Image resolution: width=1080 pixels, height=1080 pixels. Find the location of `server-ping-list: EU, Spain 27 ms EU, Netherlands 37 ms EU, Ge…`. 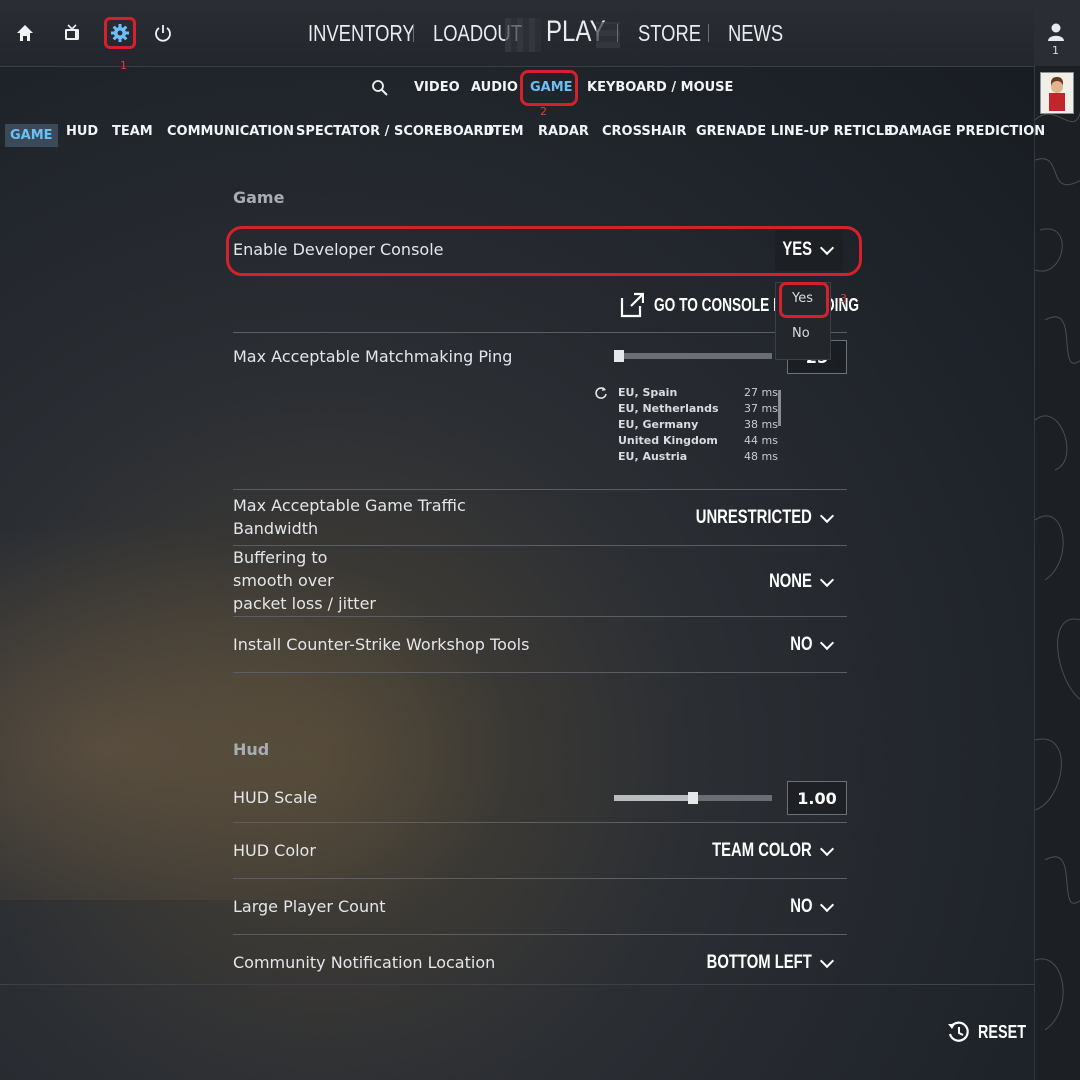

server-ping-list: EU, Spain 27 ms EU, Netherlands 37 ms EU, Ge… is located at coordinates (698, 426).